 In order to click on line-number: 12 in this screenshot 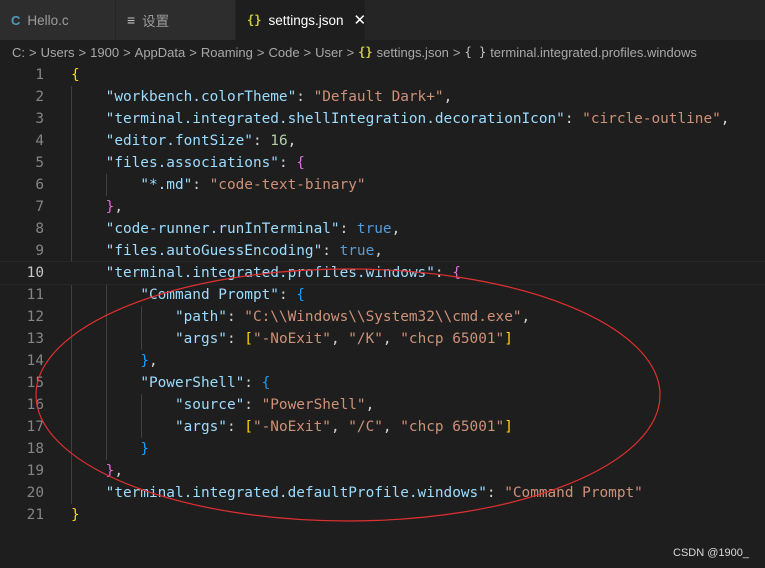, I will do `click(35, 317)`.